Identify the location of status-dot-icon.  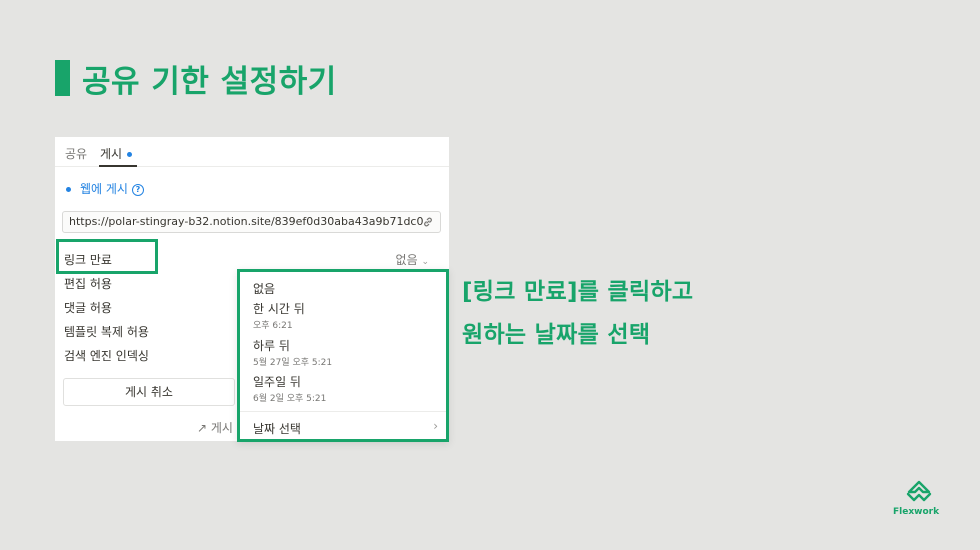
(68, 189).